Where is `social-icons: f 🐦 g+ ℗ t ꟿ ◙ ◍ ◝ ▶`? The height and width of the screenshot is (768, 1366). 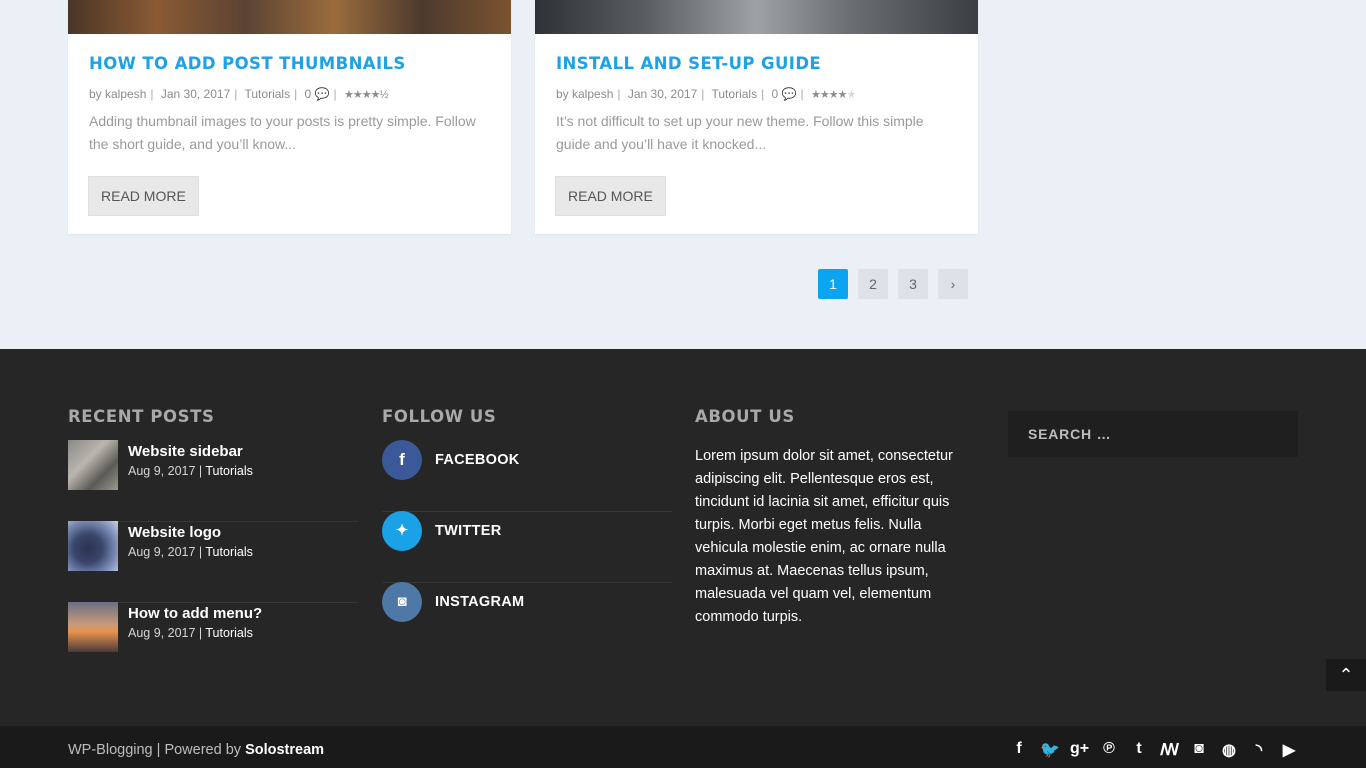
social-icons: f 🐦 g+ ℗ t ꟿ ◙ ◍ ◝ ▶ is located at coordinates (1154, 750).